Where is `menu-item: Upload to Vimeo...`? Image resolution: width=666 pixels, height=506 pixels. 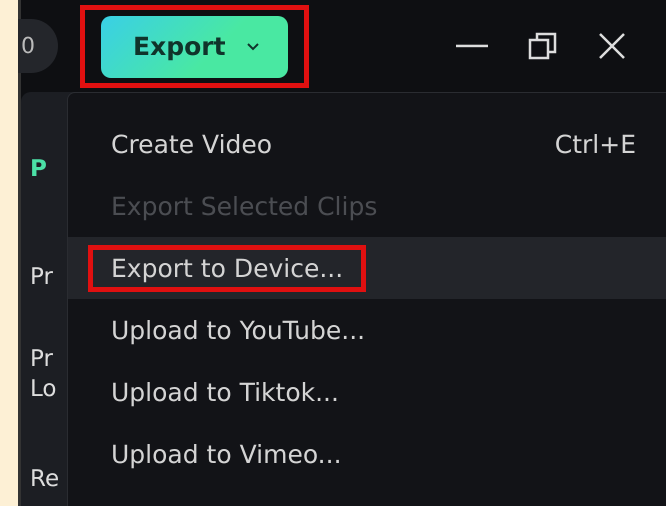 menu-item: Upload to Vimeo... is located at coordinates (226, 454).